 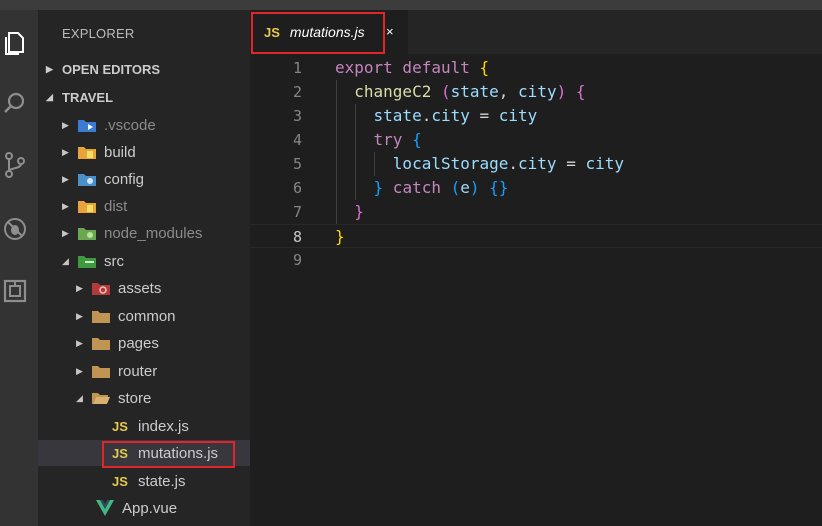 What do you see at coordinates (168, 454) in the screenshot?
I see `highlight-box-sidebar` at bounding box center [168, 454].